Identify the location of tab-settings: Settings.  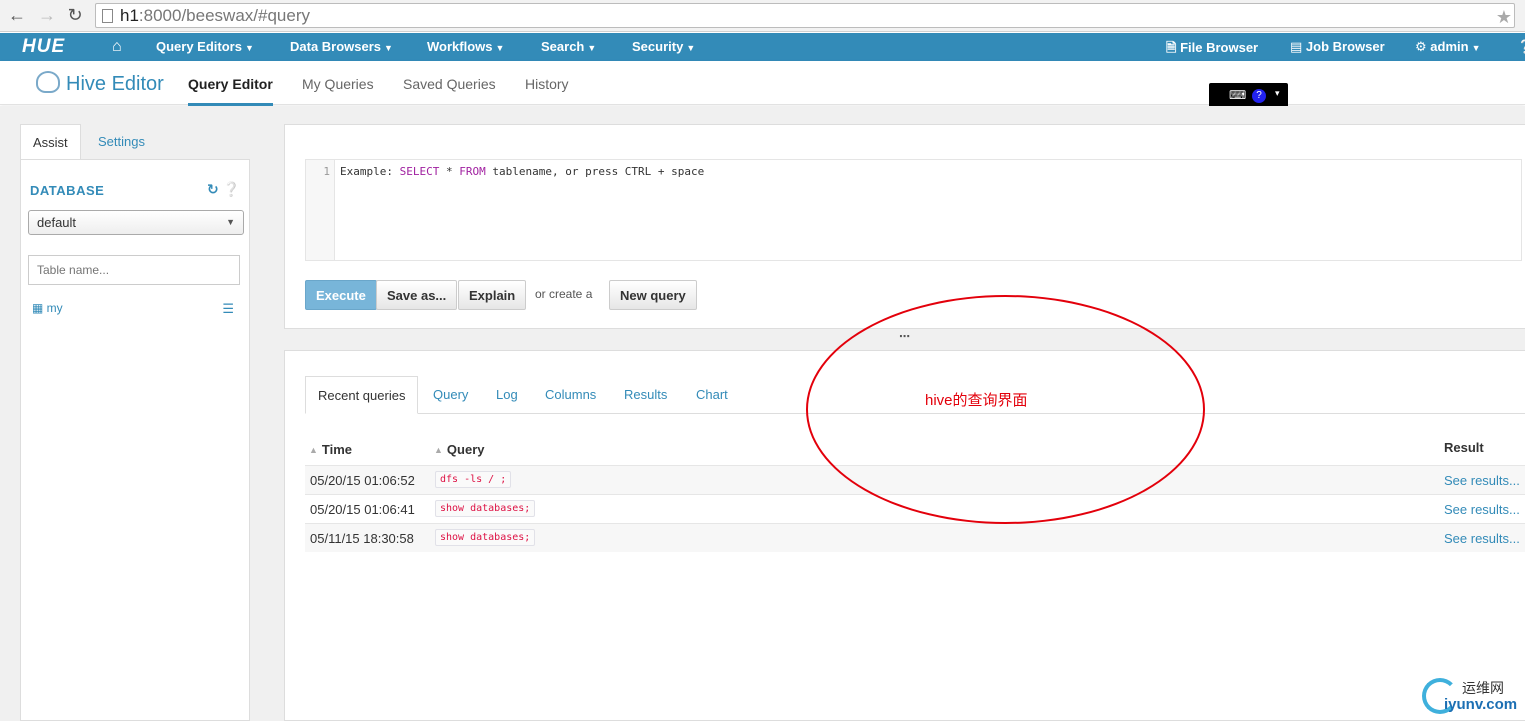
(121, 142).